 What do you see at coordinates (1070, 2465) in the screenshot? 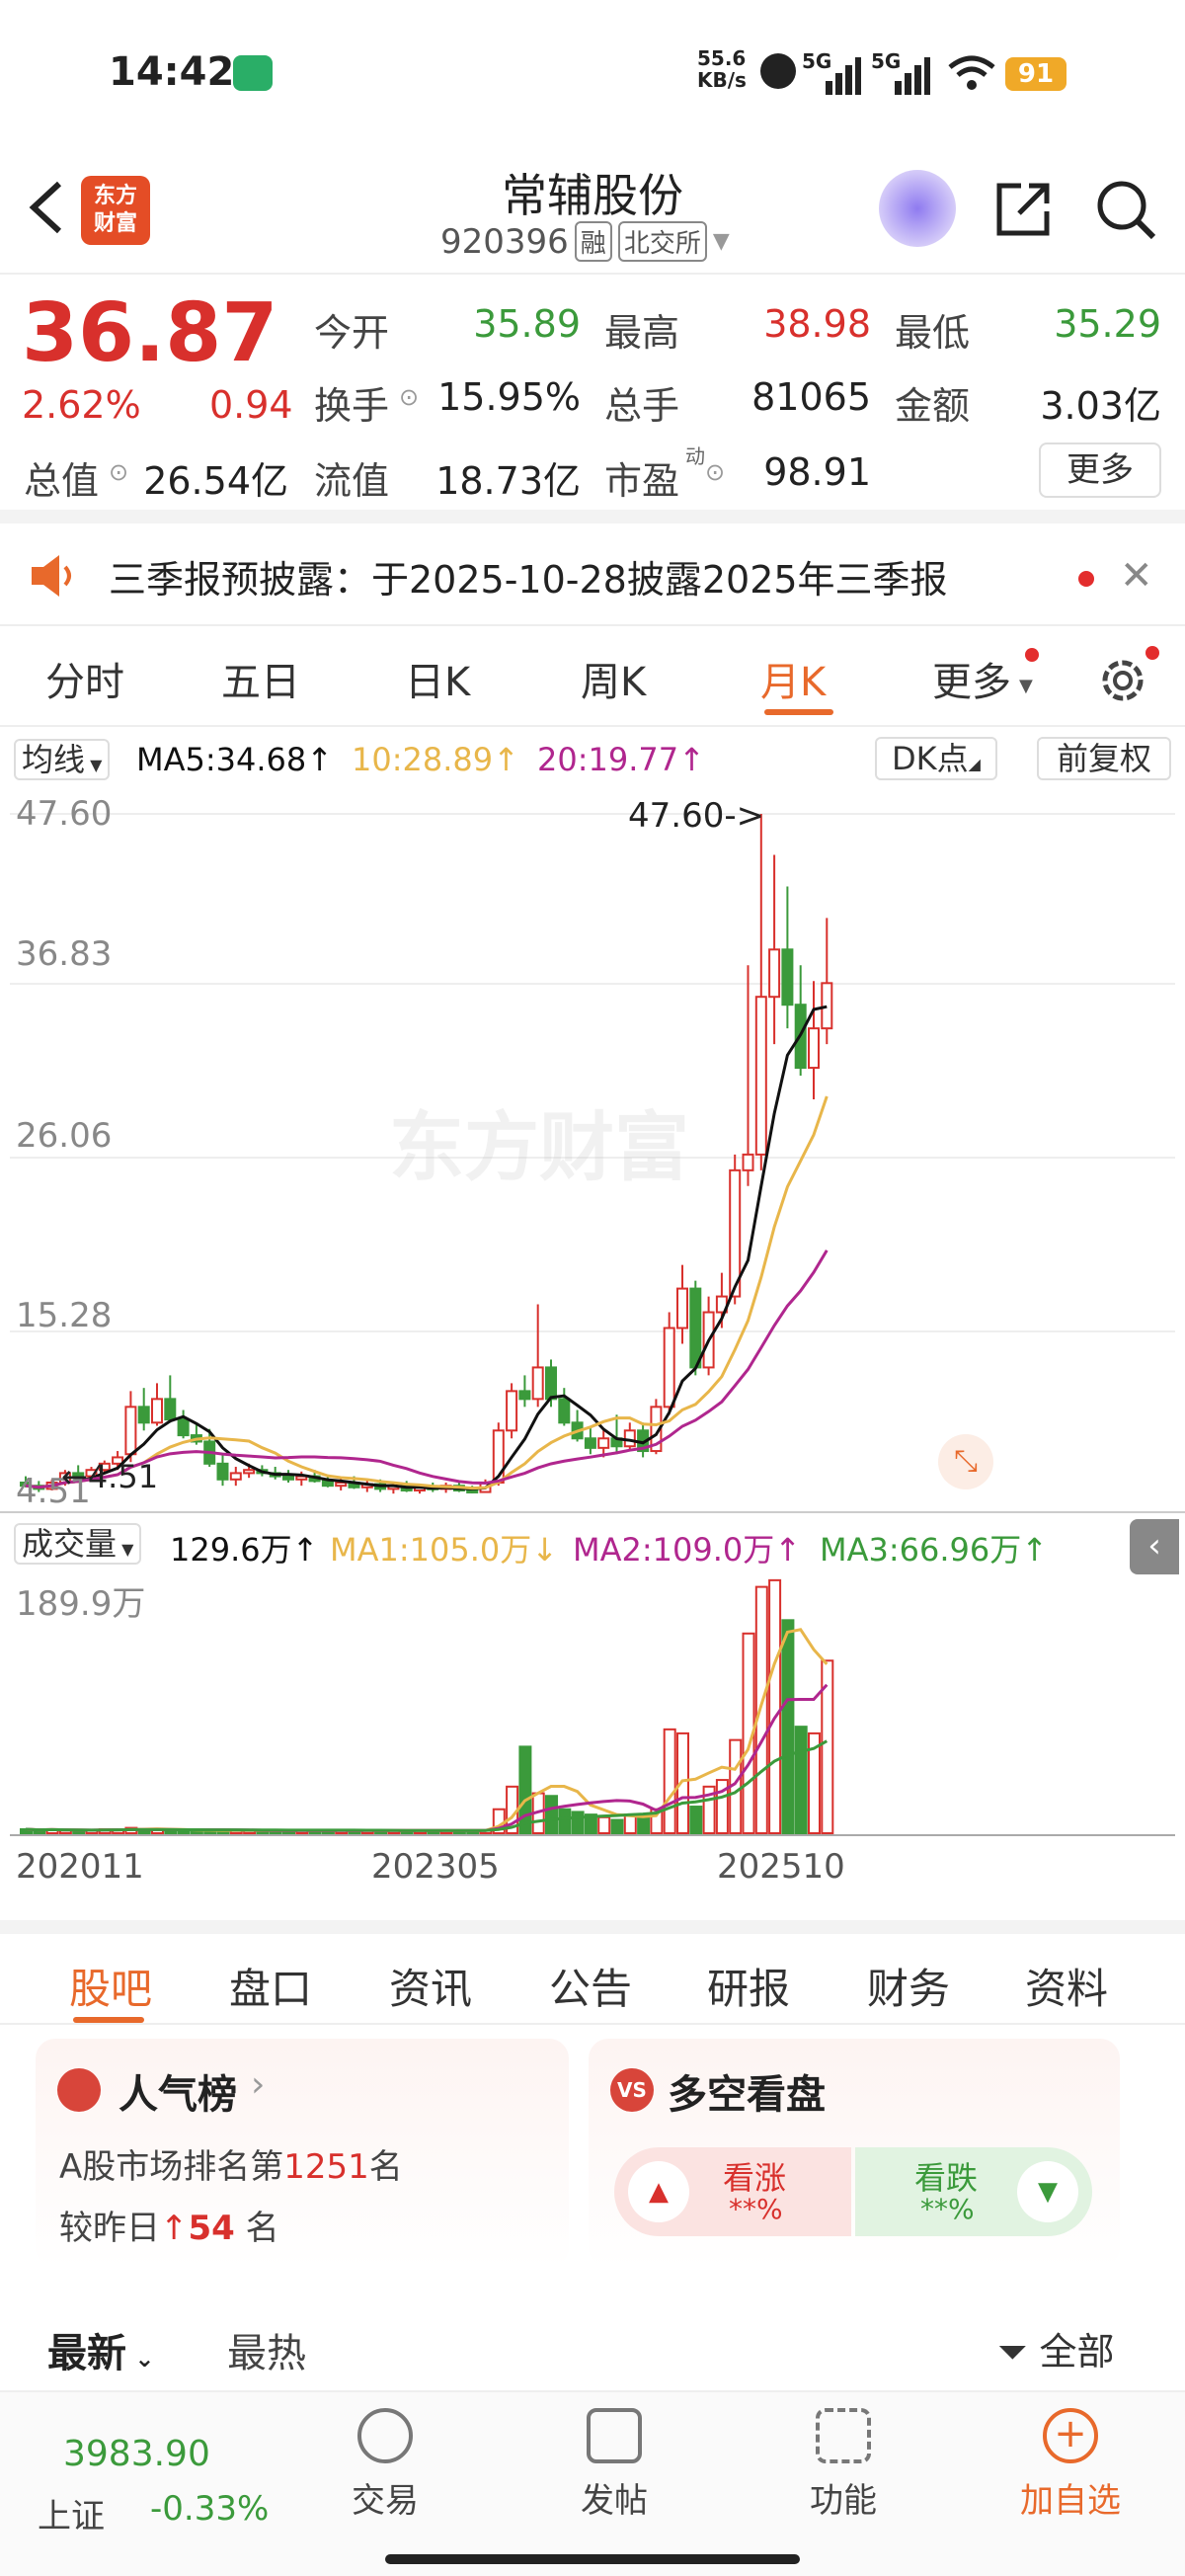
I see `add-watchlist-button: + 加自选` at bounding box center [1070, 2465].